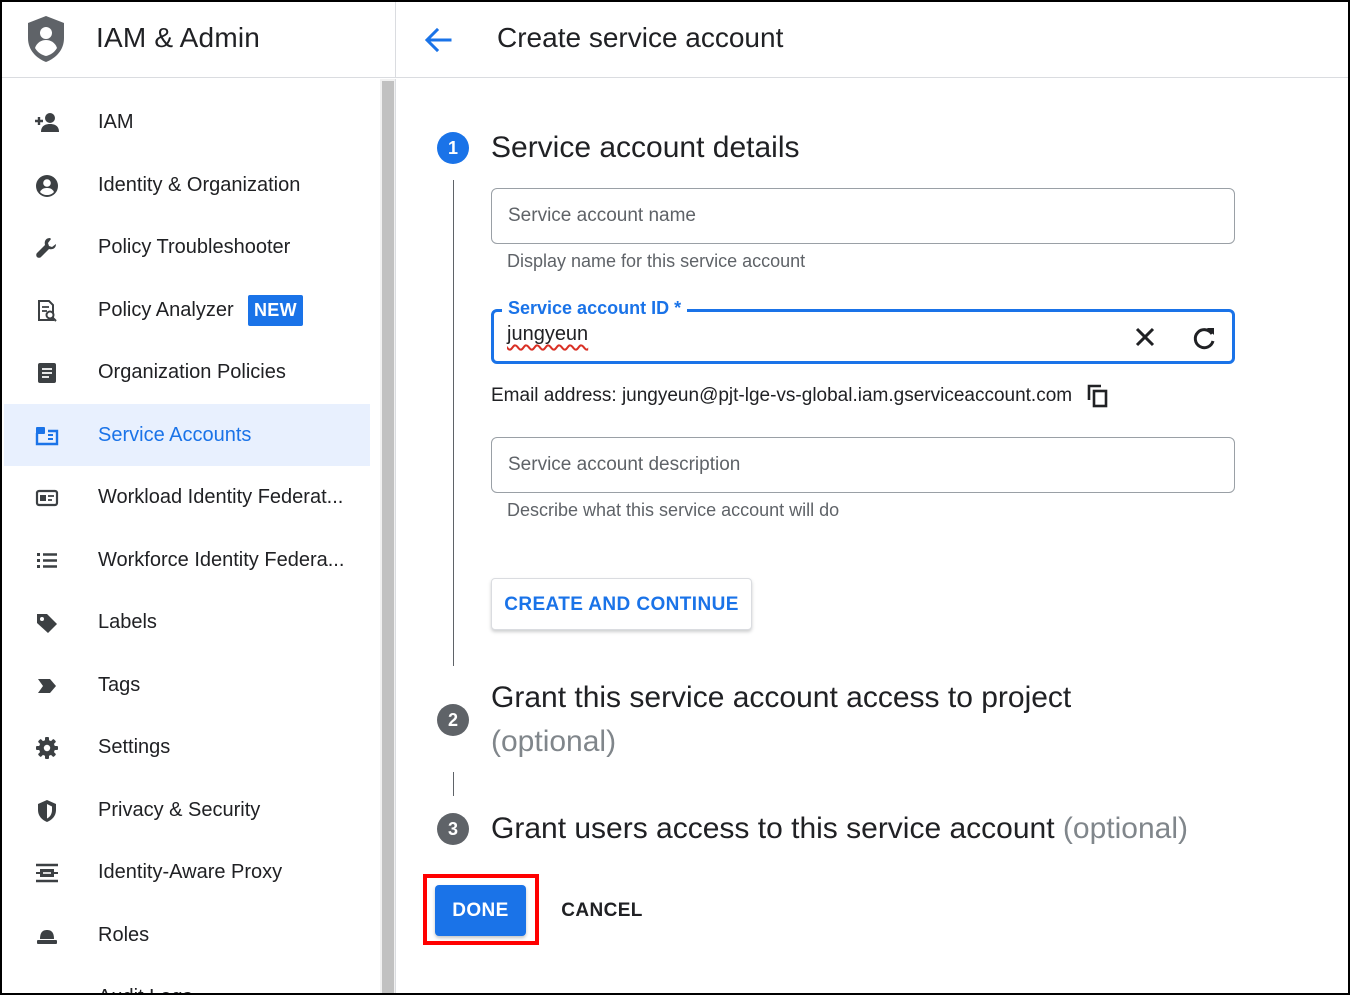 The image size is (1350, 995). What do you see at coordinates (187, 685) in the screenshot?
I see `sidebar-item-tags: Tags` at bounding box center [187, 685].